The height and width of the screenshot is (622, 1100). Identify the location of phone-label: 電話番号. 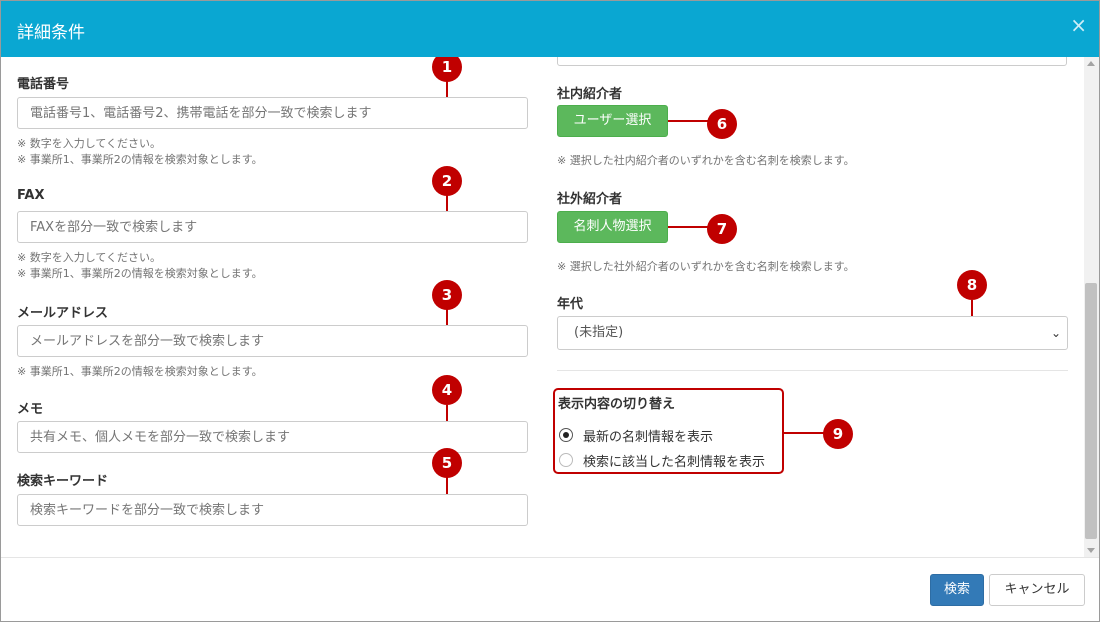
(43, 84).